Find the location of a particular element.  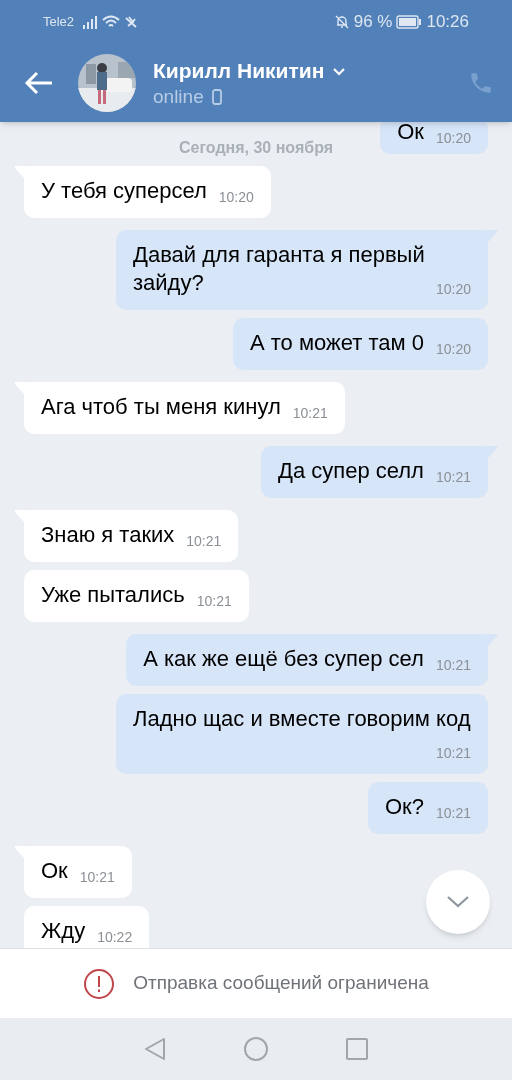

message-text: А как же ещё без супер сел is located at coordinates (283, 658).